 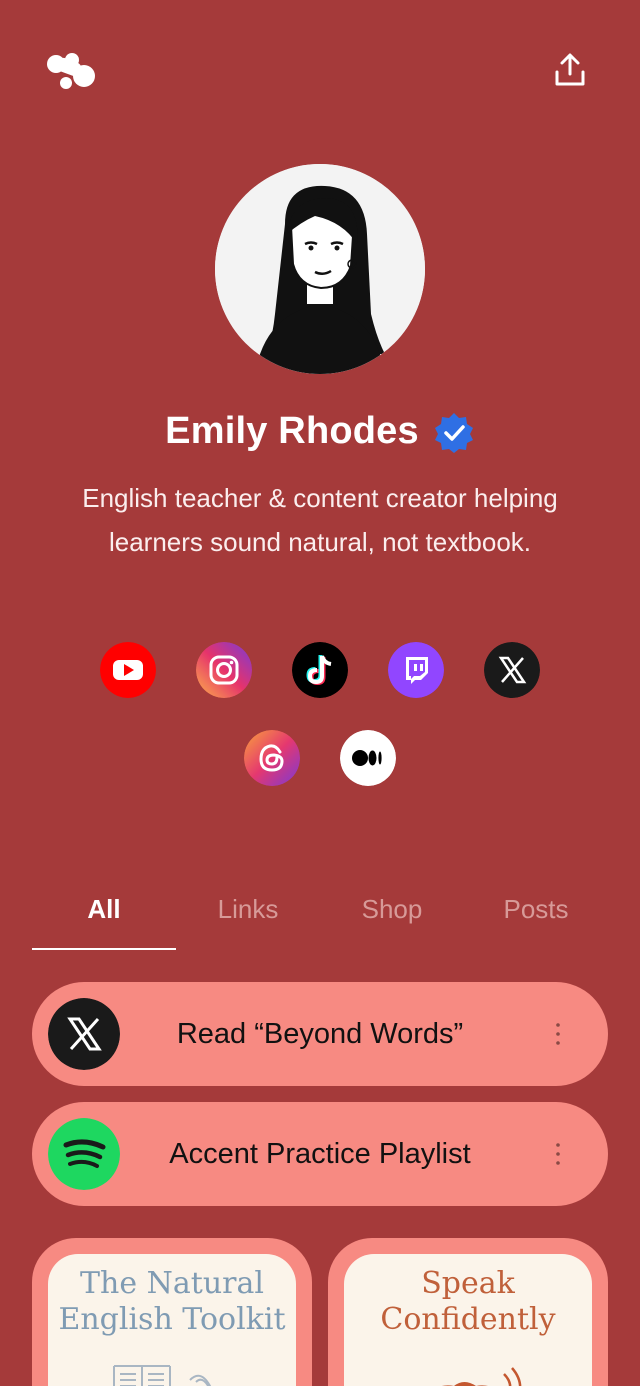 What do you see at coordinates (292, 431) in the screenshot?
I see `profile-name: Emily Rhodes` at bounding box center [292, 431].